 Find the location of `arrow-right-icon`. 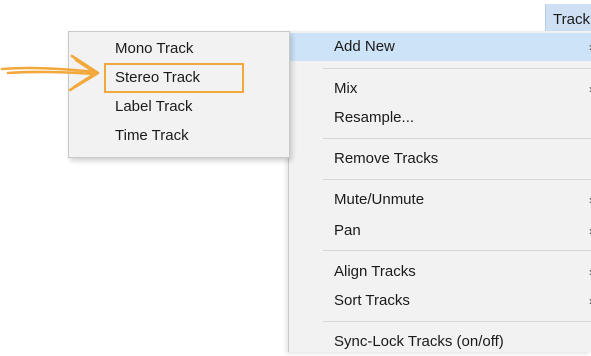

arrow-right-icon is located at coordinates (50, 73).